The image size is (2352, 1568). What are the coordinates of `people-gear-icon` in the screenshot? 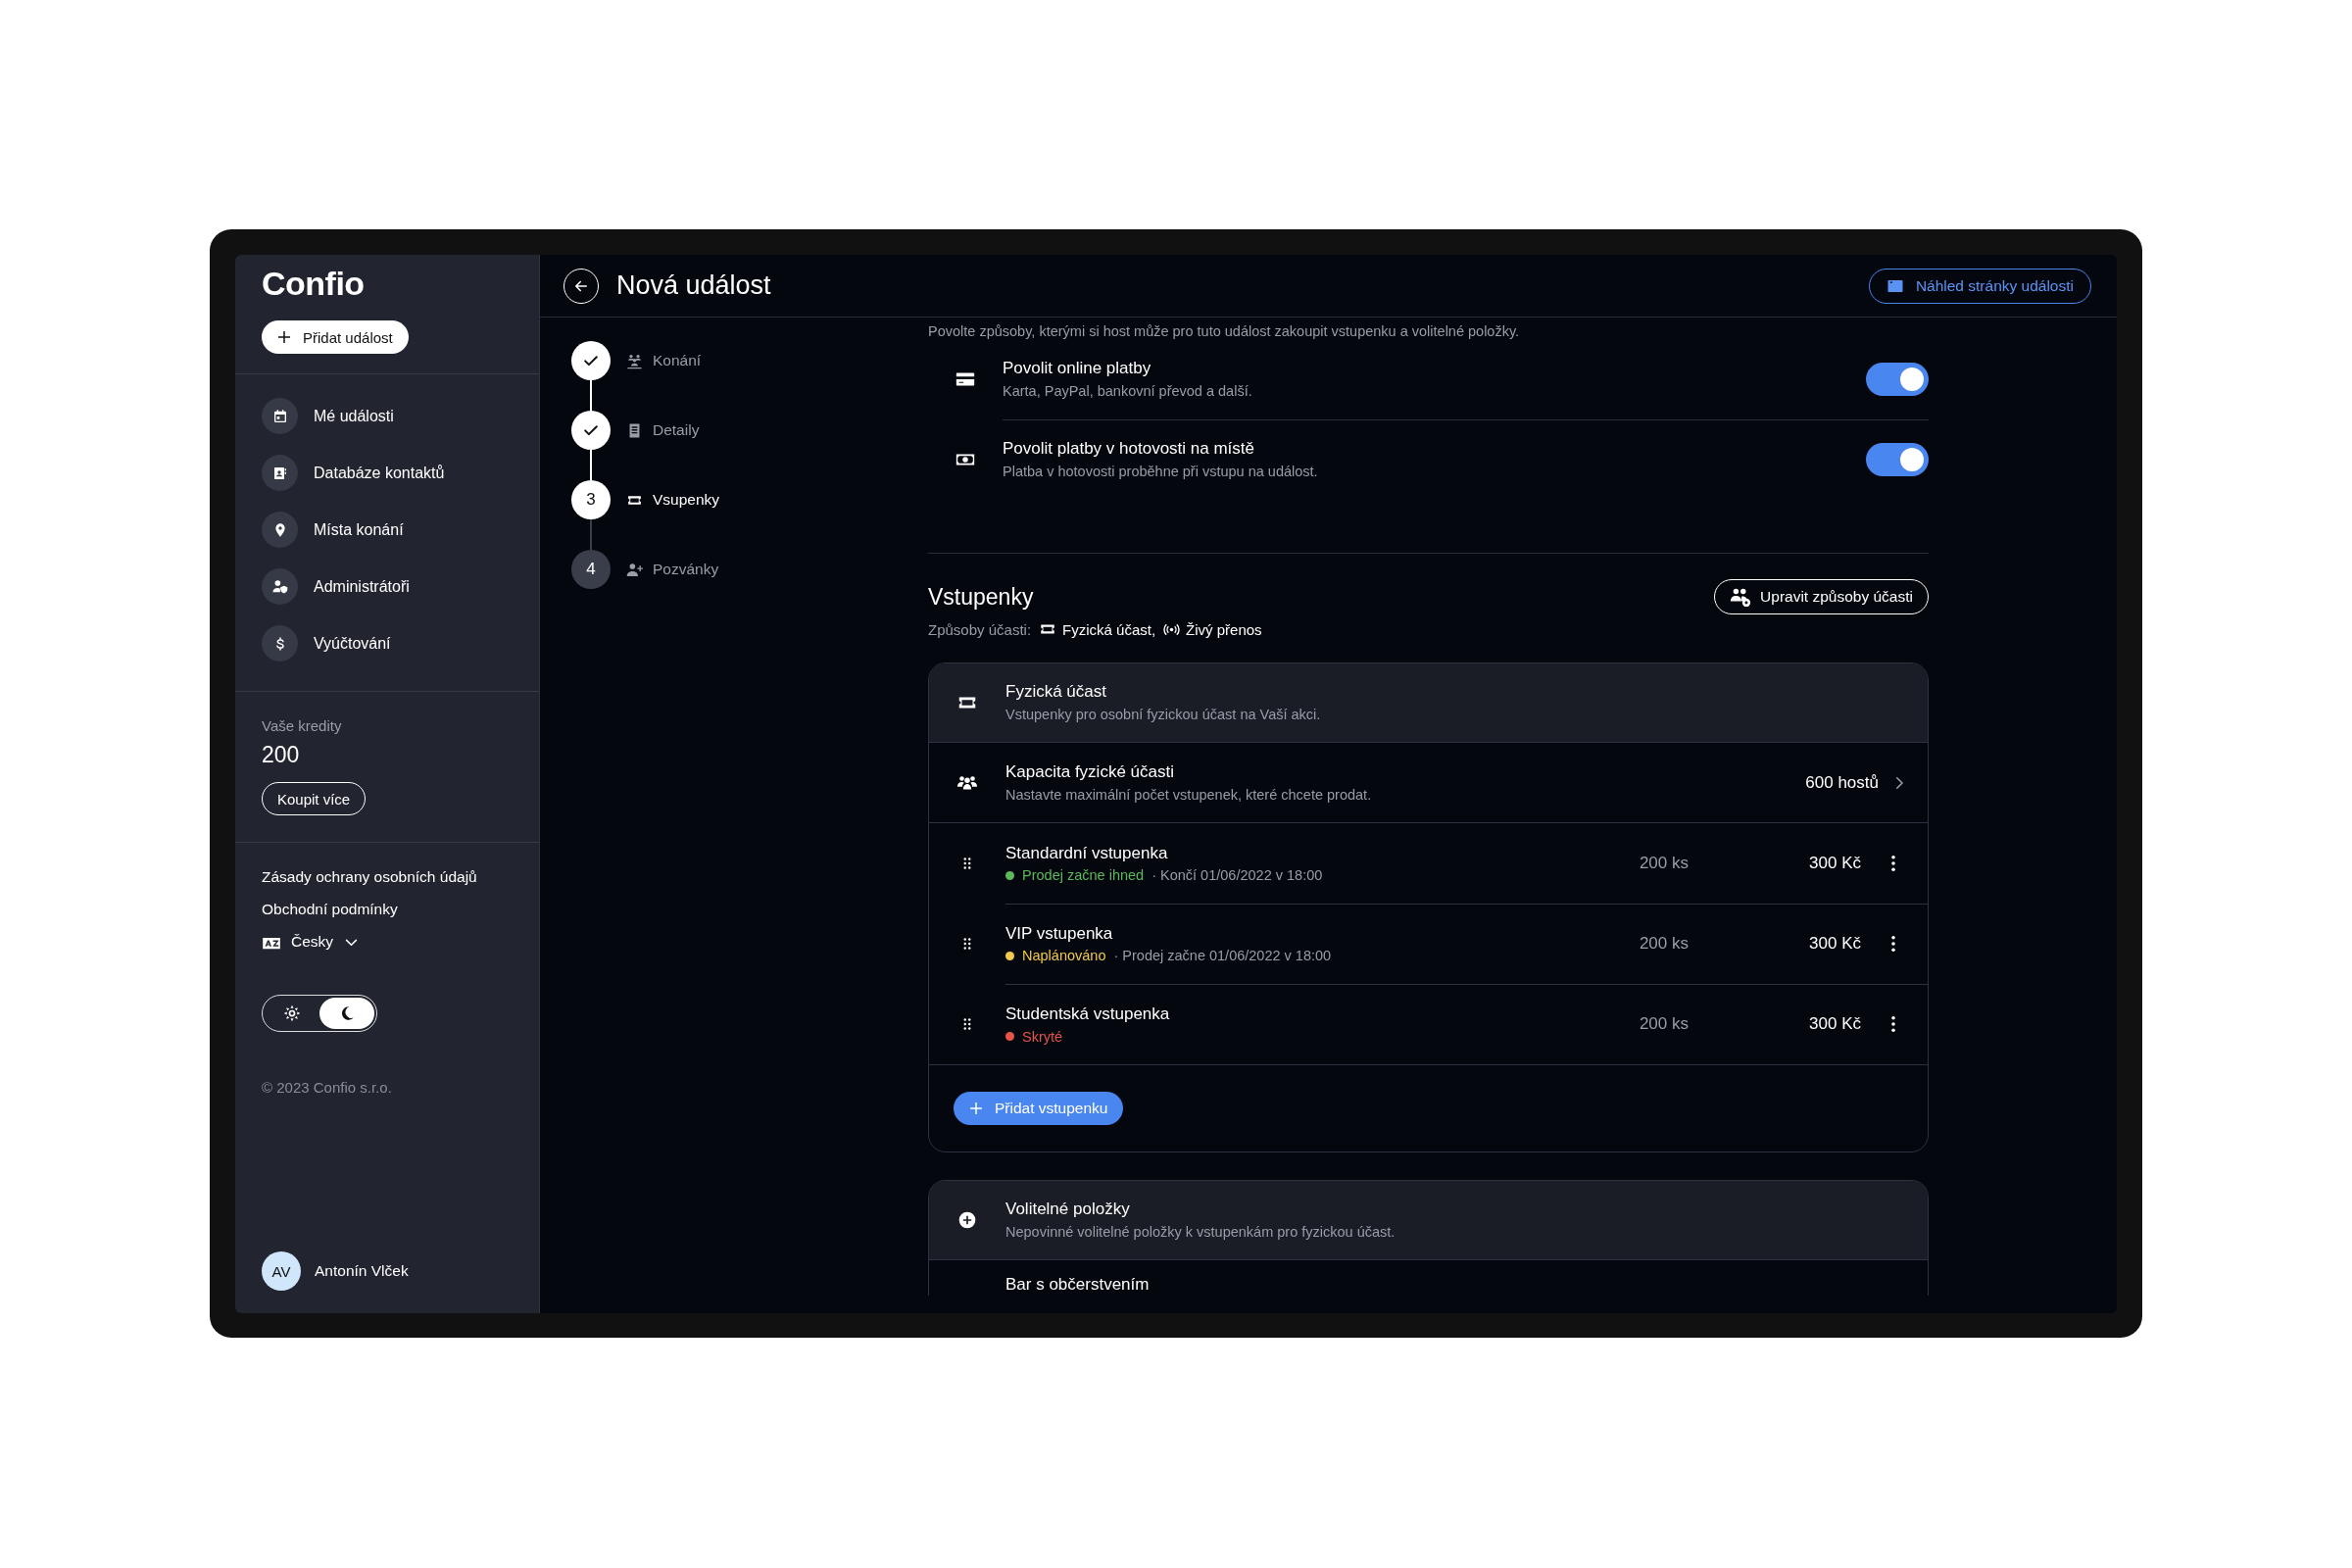 It's located at (1741, 597).